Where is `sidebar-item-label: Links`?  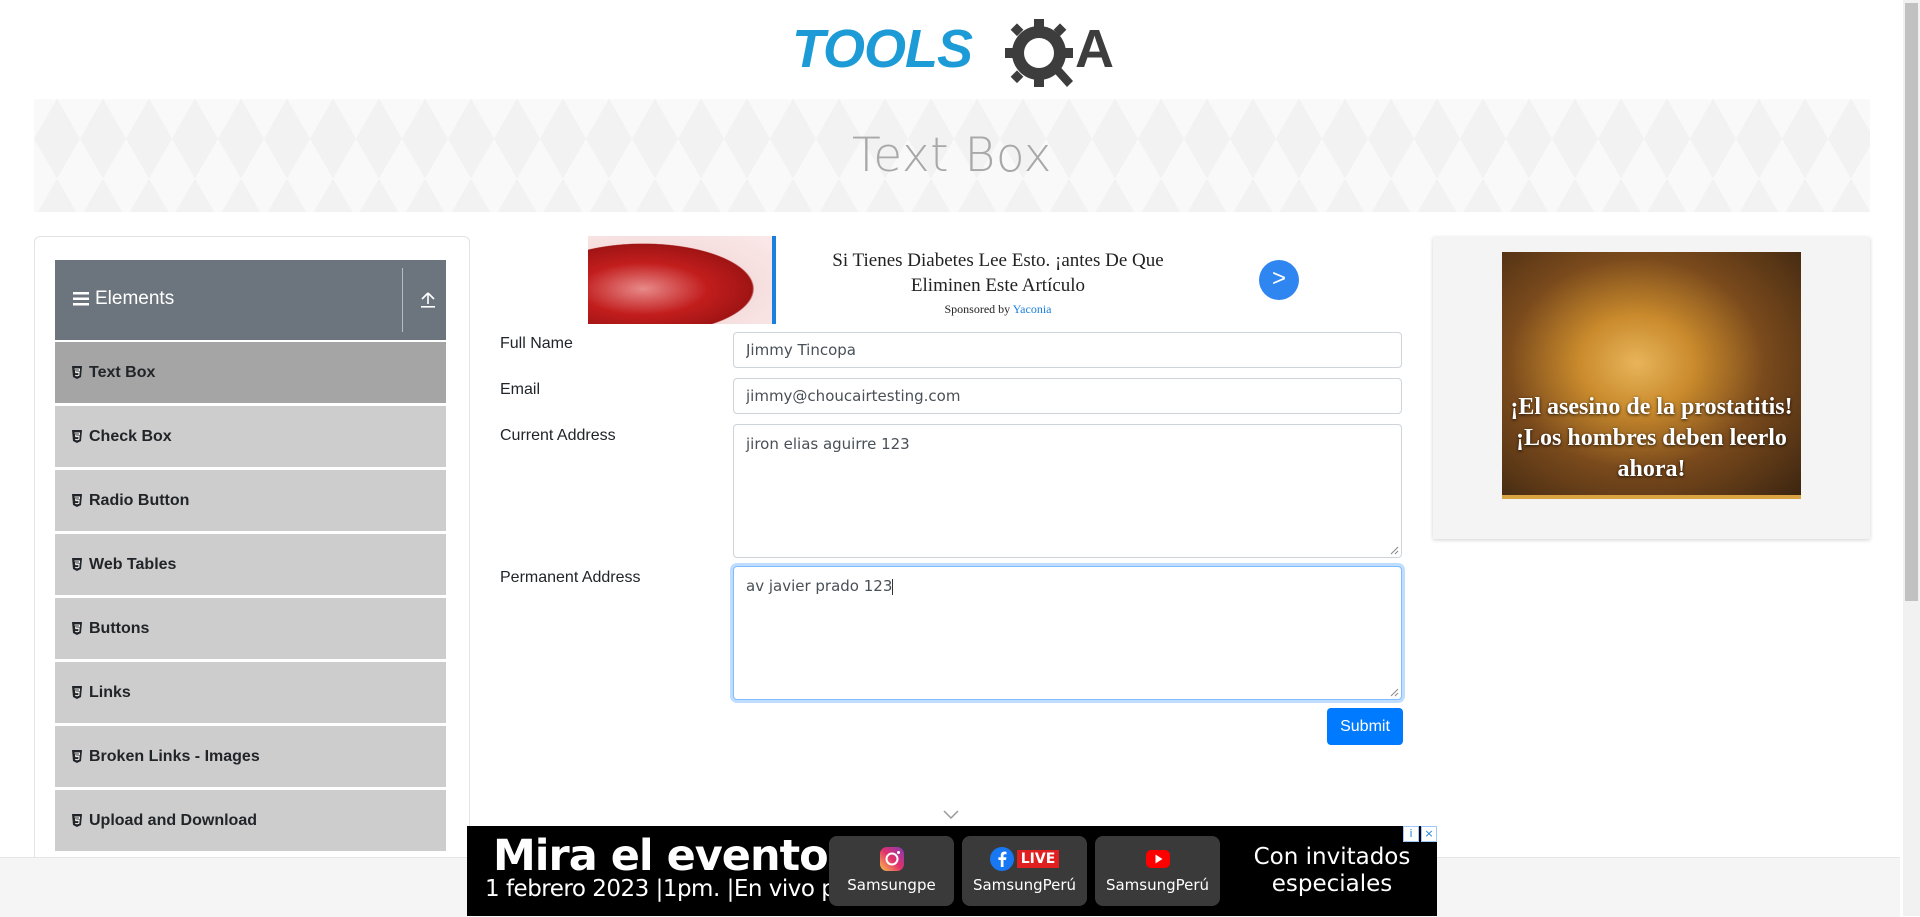 sidebar-item-label: Links is located at coordinates (110, 692).